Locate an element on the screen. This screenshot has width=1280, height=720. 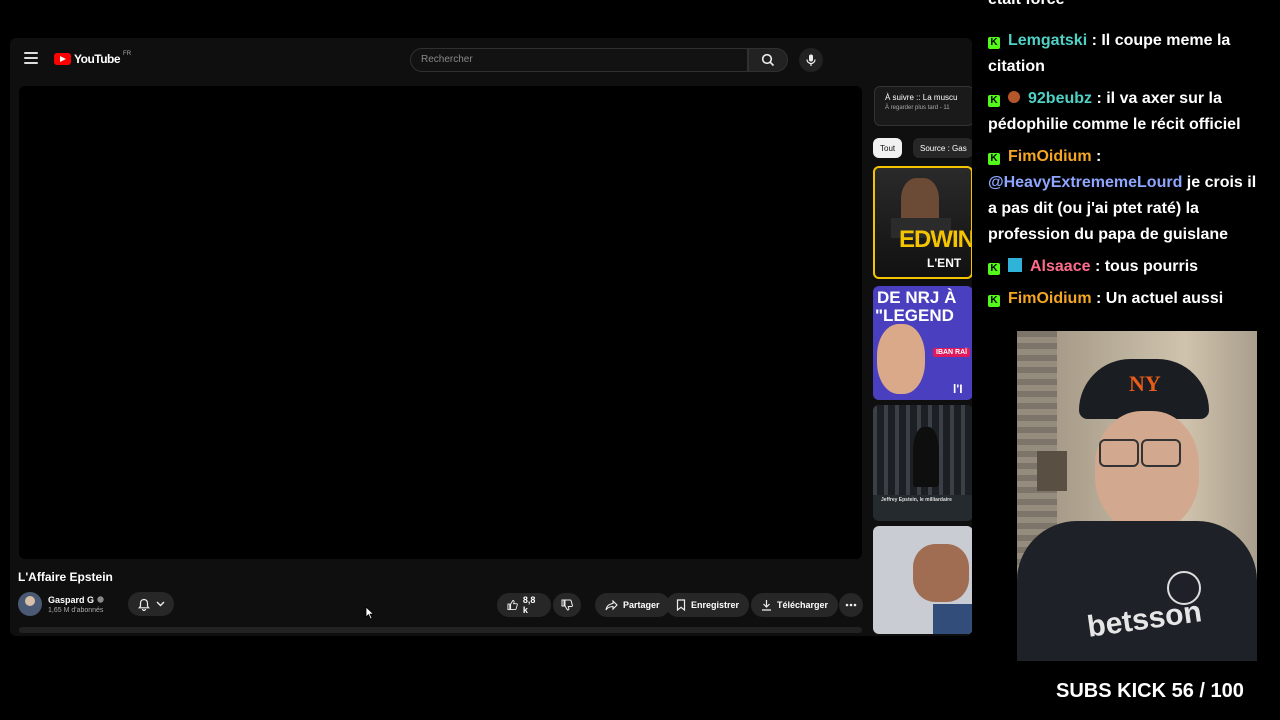
country-code: FR is located at coordinates (127, 54).